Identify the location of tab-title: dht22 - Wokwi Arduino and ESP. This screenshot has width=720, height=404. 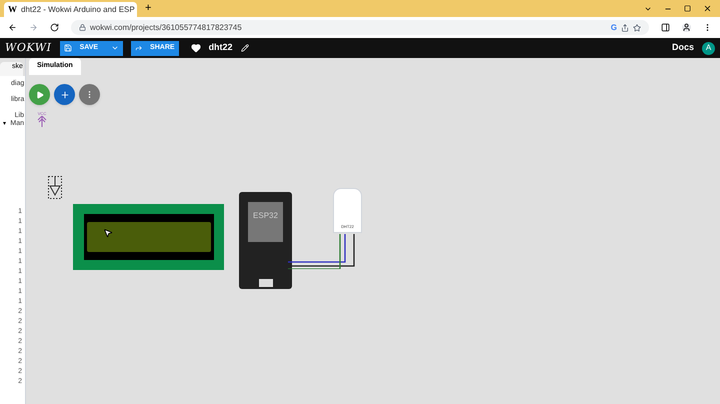
(78, 10).